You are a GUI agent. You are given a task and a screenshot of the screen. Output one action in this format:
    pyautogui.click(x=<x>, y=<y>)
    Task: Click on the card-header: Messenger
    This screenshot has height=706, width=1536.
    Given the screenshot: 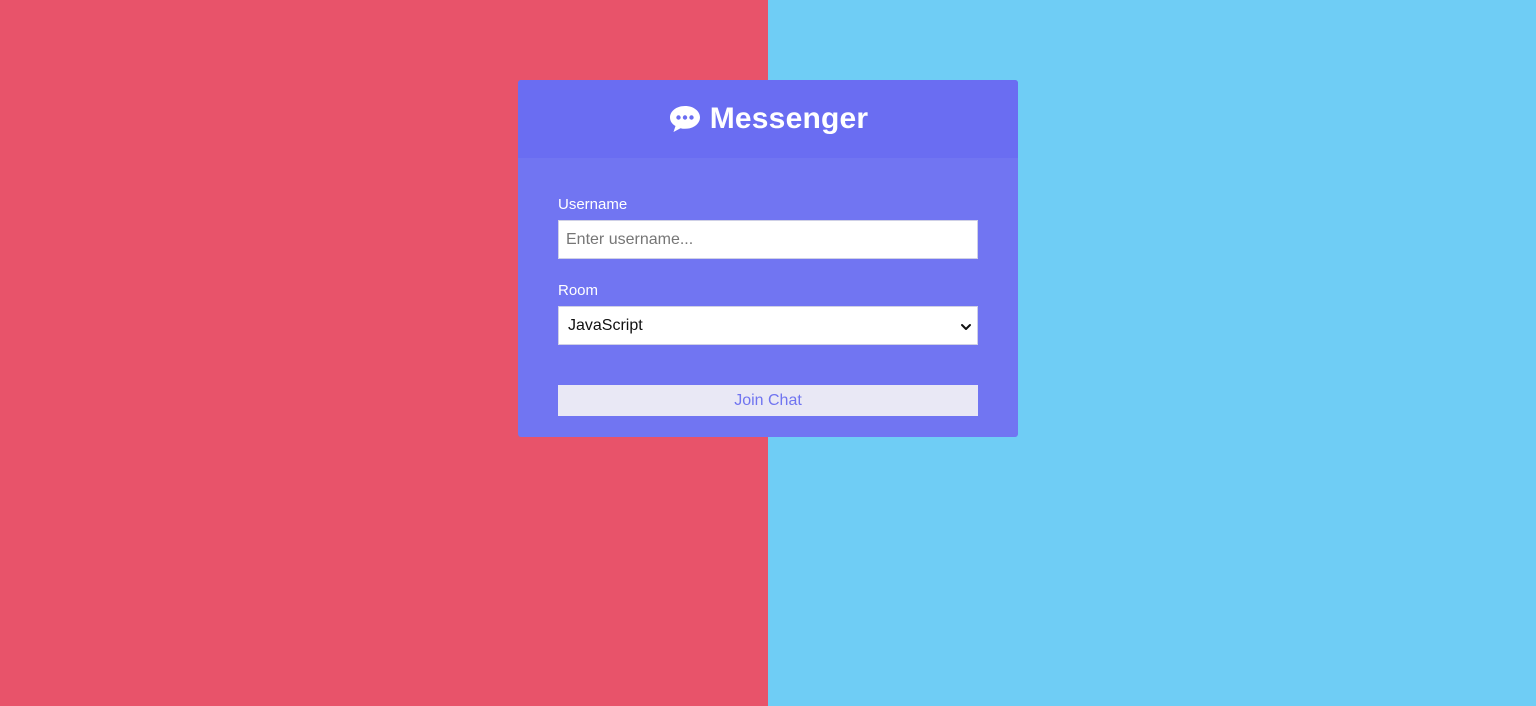 What is the action you would take?
    pyautogui.click(x=768, y=119)
    